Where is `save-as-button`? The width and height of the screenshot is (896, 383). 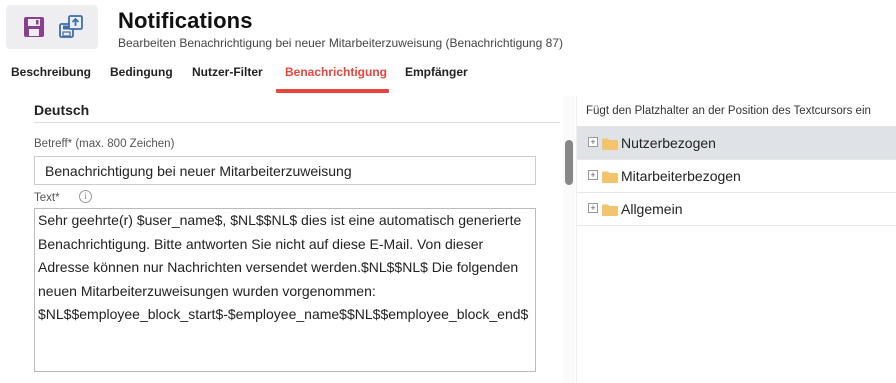
save-as-button is located at coordinates (71, 27).